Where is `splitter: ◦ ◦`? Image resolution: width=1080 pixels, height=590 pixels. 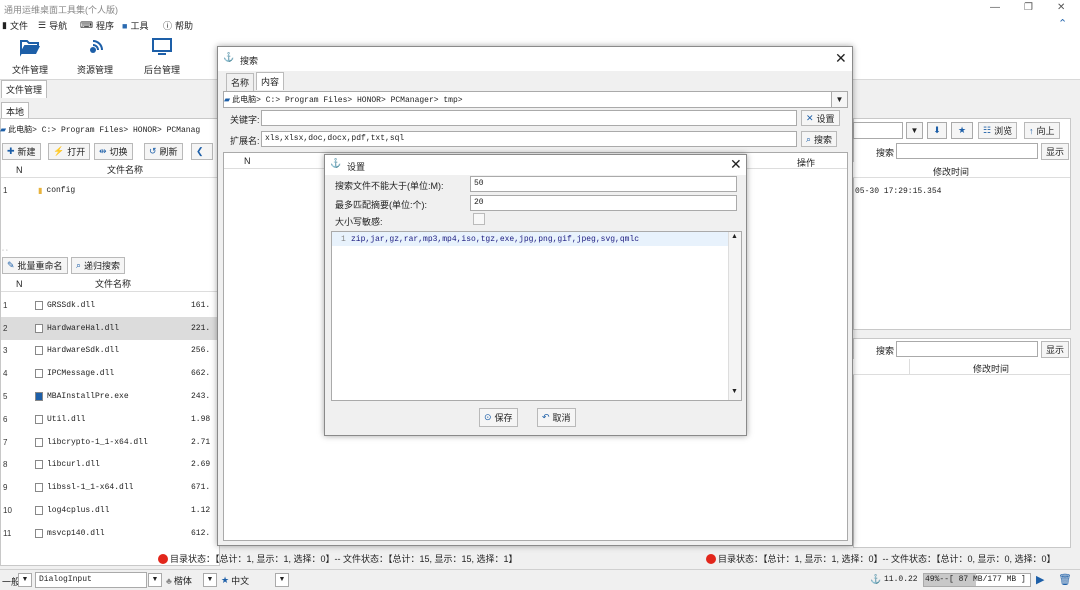
splitter: ◦ ◦ is located at coordinates (110, 252).